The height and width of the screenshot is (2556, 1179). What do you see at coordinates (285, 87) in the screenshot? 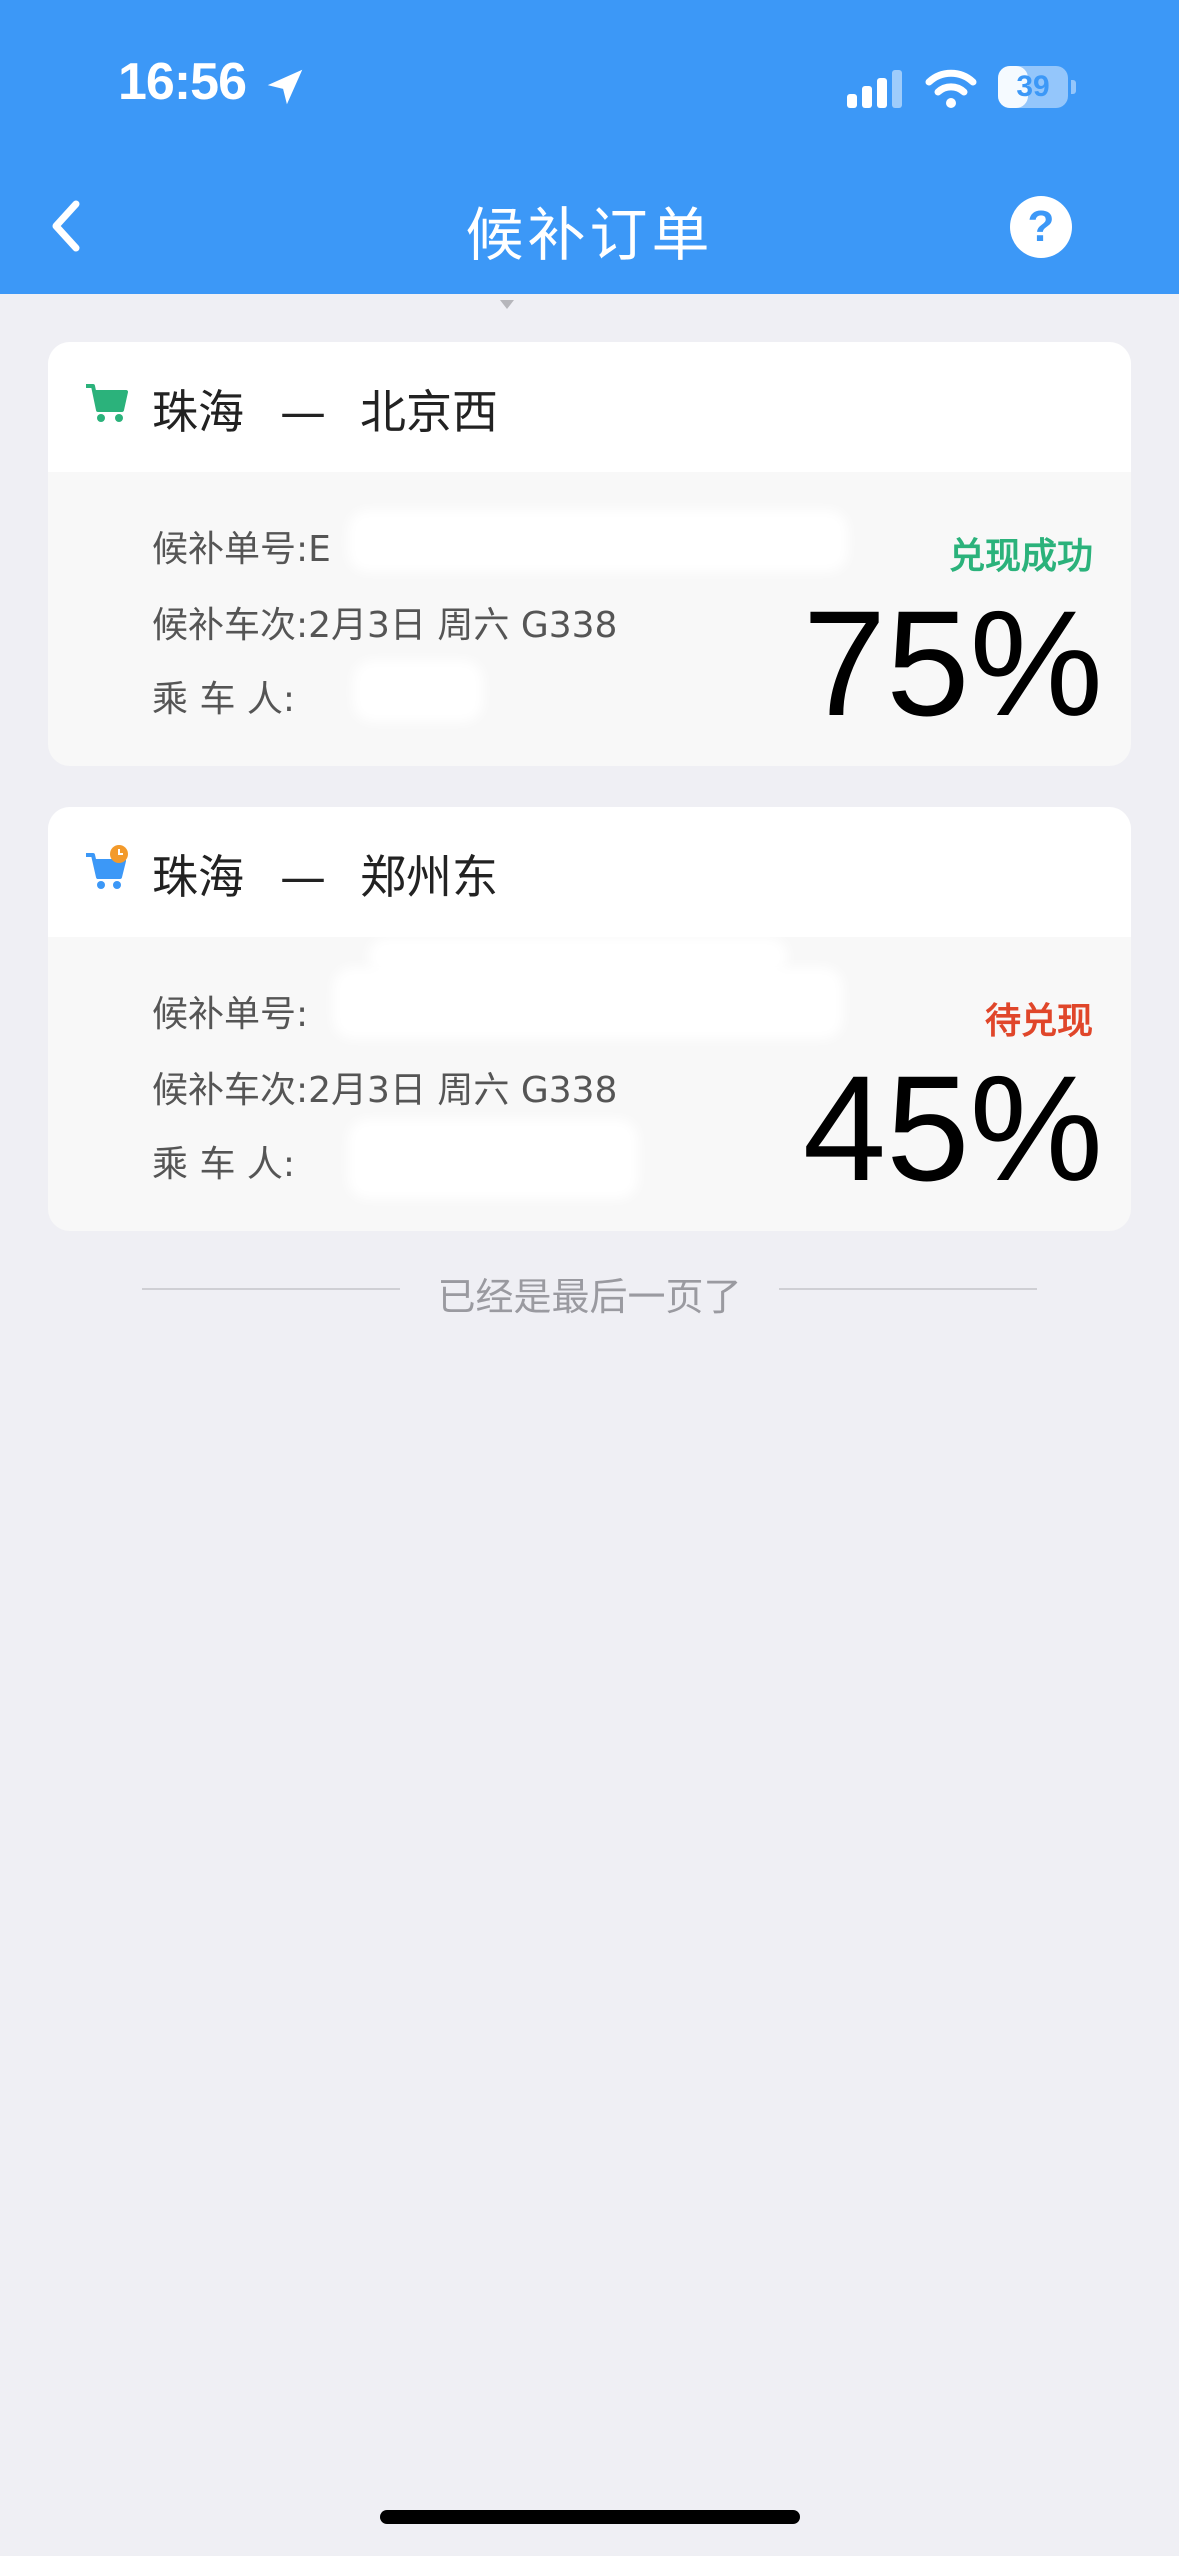
I see `location-arrow-icon` at bounding box center [285, 87].